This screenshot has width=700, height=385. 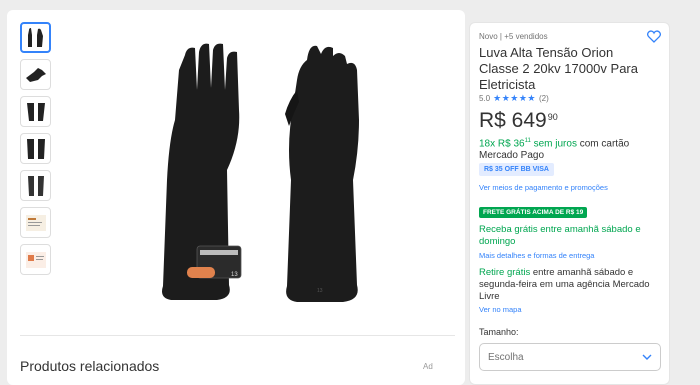 I want to click on favorite-heart-icon, so click(x=654, y=39).